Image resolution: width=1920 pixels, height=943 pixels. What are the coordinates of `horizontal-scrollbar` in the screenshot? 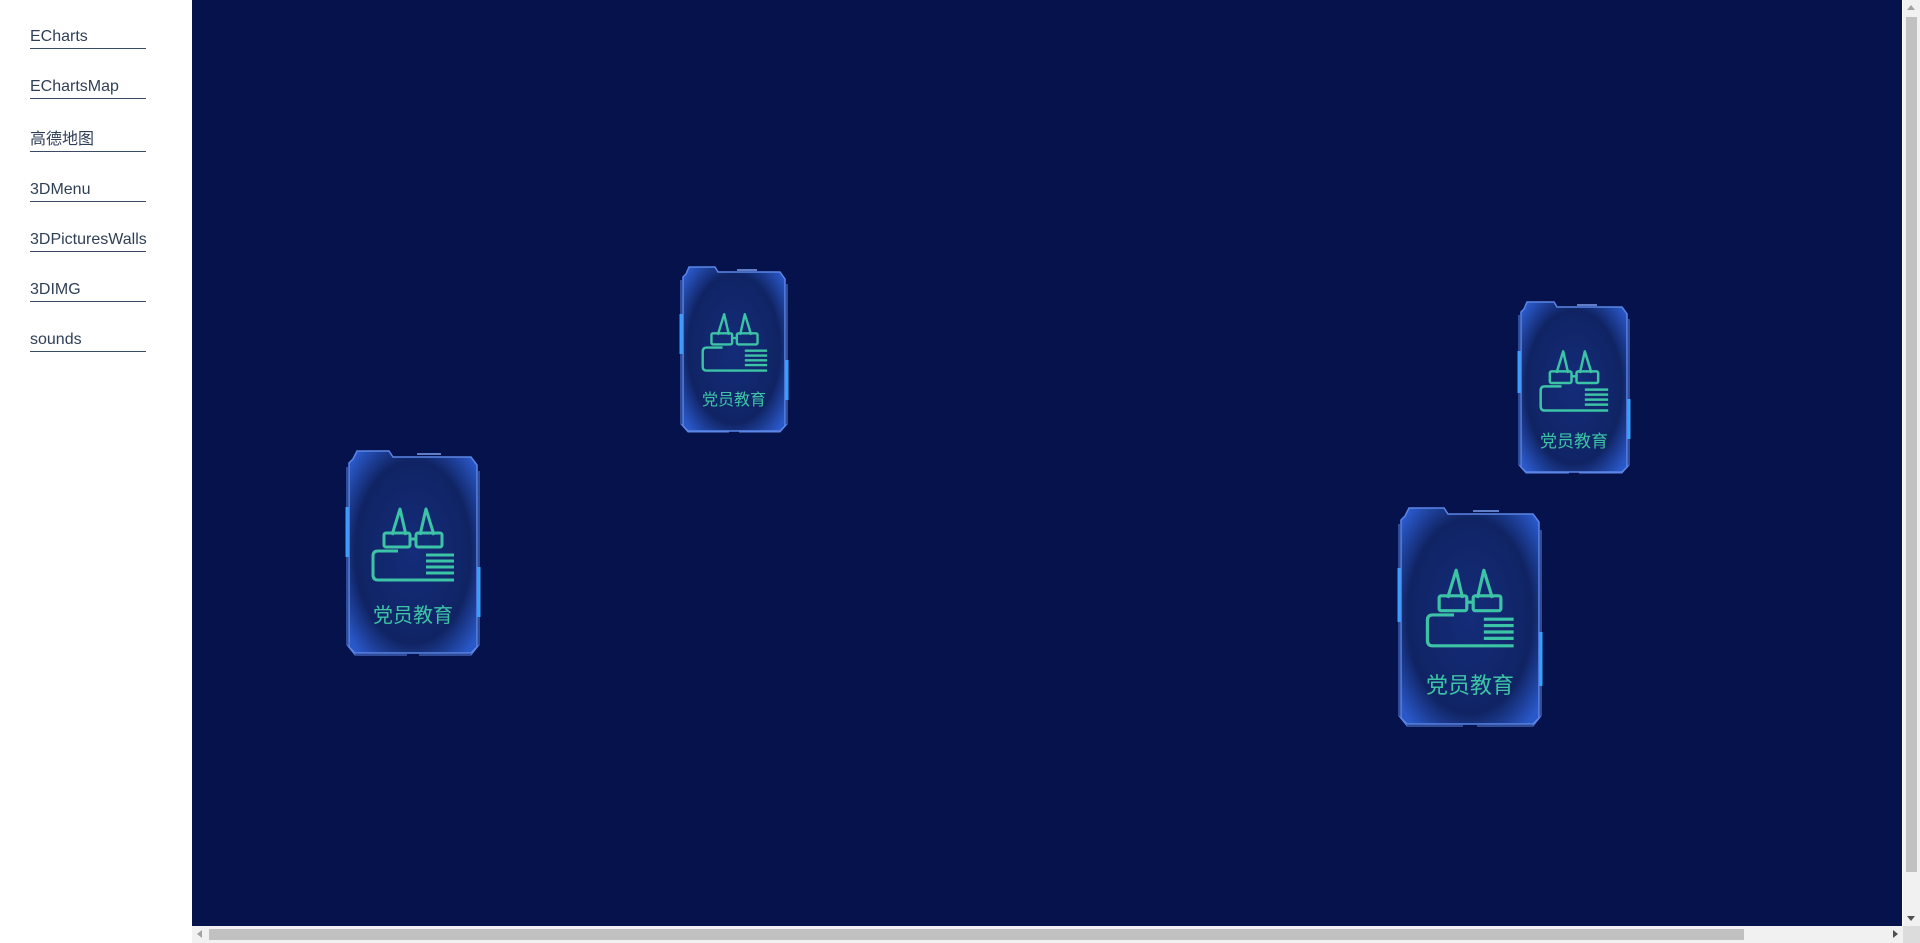 It's located at (1047, 934).